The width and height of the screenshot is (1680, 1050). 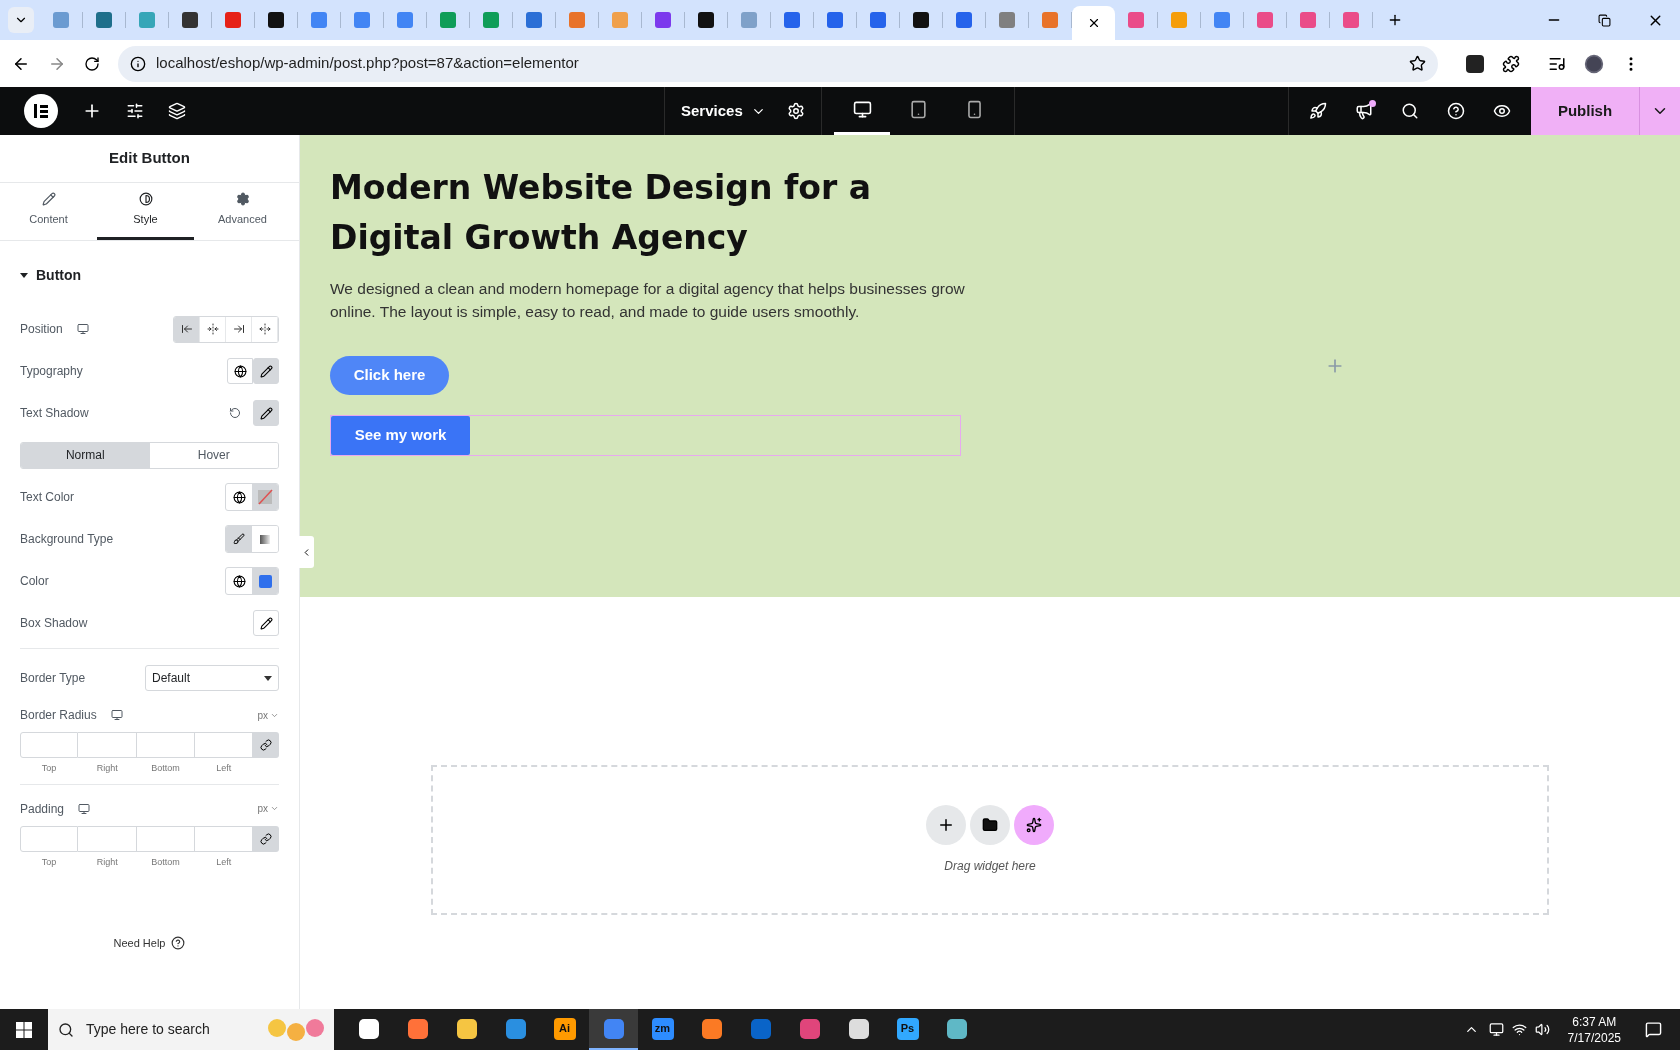 I want to click on publish-button: Publish, so click(x=1585, y=111).